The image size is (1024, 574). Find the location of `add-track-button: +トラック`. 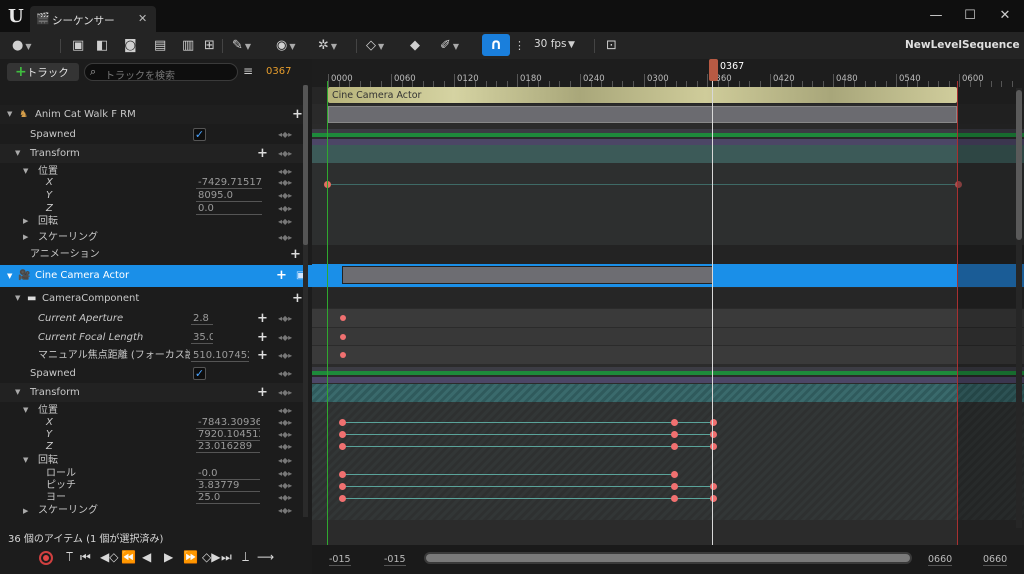

add-track-button: +トラック is located at coordinates (43, 72).